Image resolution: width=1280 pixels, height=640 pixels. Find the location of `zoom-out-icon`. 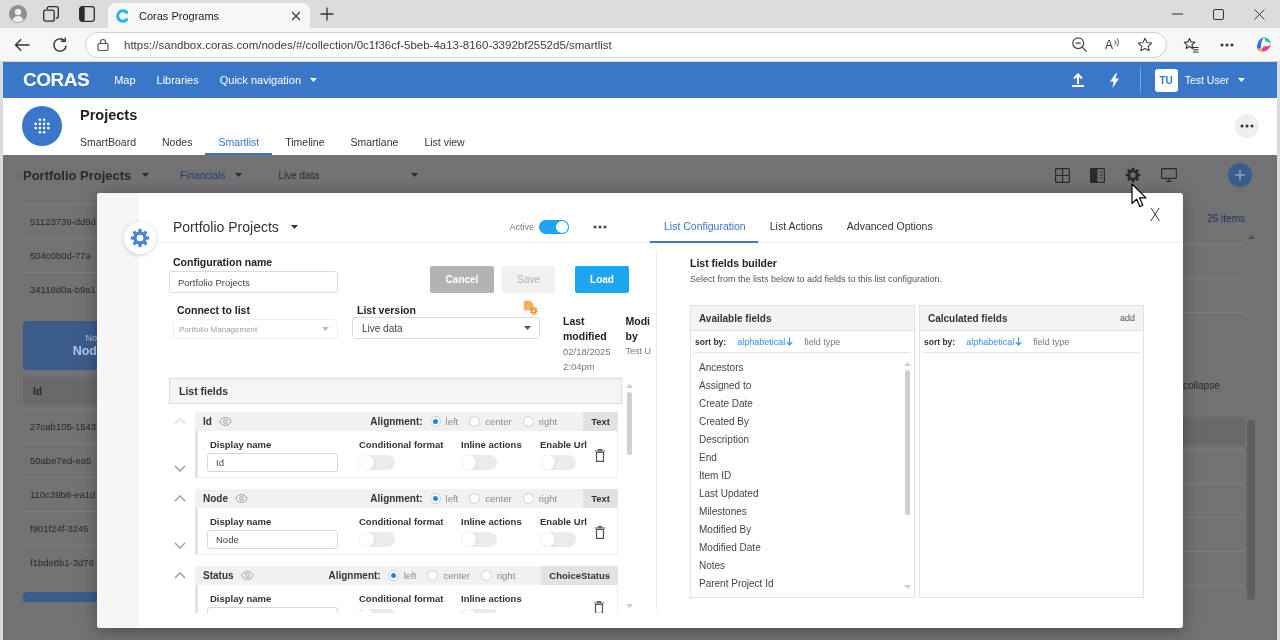

zoom-out-icon is located at coordinates (1079, 44).